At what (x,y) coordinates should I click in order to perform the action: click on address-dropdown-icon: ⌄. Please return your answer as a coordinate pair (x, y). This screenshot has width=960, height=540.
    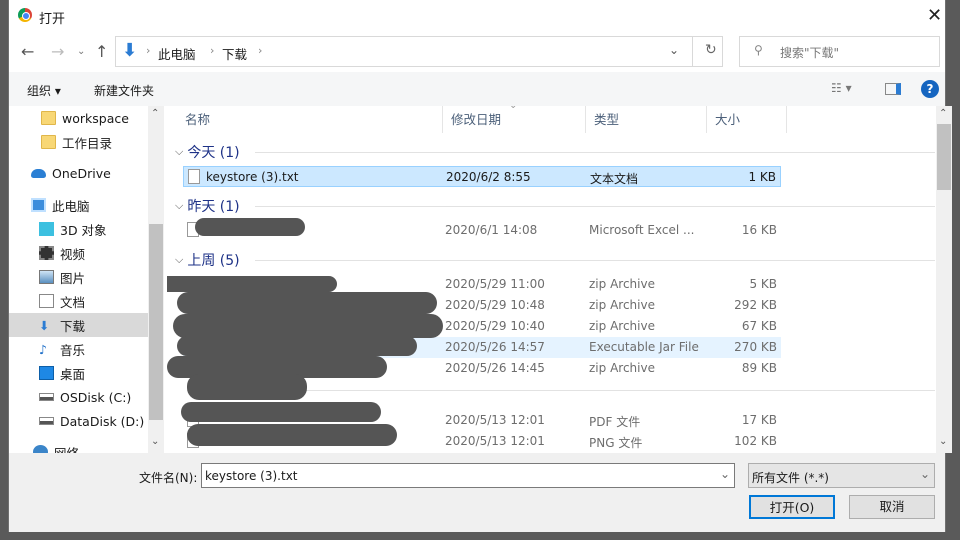
    Looking at the image, I should click on (674, 50).